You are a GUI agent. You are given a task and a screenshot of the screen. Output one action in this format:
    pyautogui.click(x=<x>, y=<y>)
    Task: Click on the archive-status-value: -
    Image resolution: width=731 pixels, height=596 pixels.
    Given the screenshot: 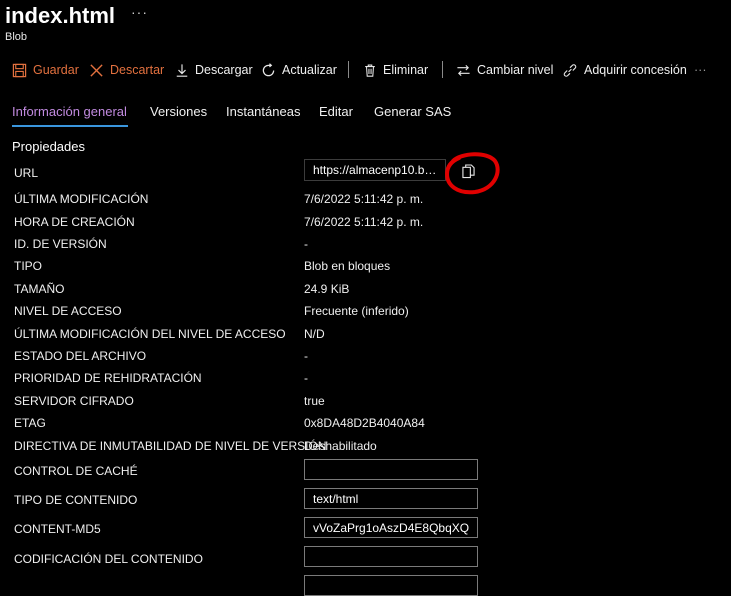 What is the action you would take?
    pyautogui.click(x=306, y=356)
    